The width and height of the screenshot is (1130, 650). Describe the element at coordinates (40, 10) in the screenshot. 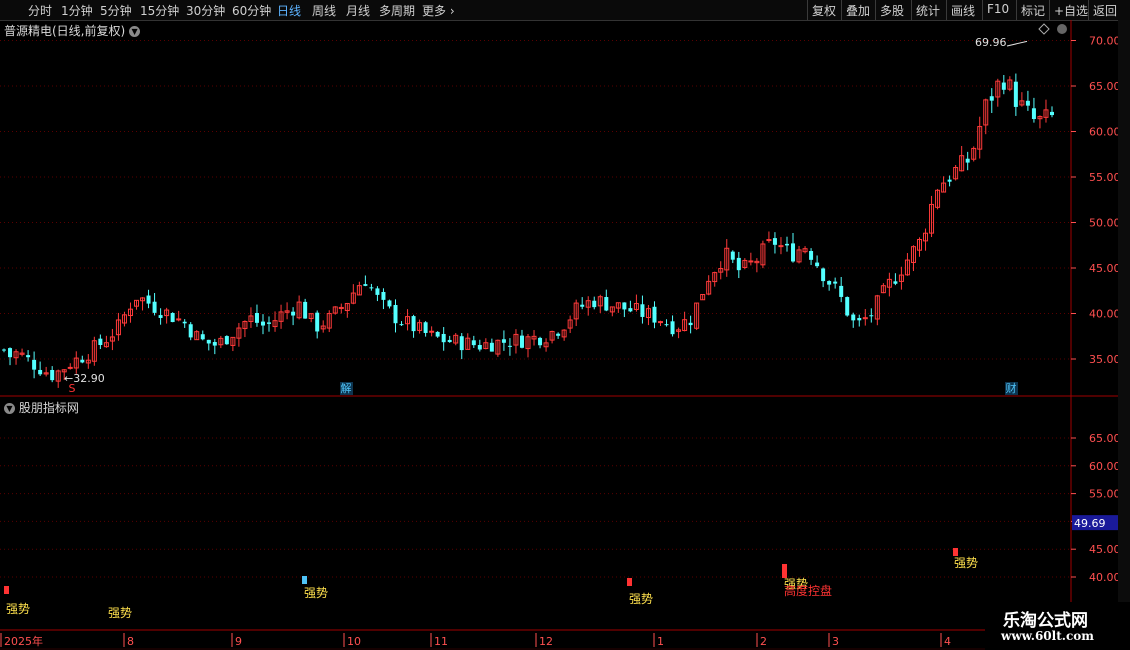

I see `period-tab-0: 分时` at that location.